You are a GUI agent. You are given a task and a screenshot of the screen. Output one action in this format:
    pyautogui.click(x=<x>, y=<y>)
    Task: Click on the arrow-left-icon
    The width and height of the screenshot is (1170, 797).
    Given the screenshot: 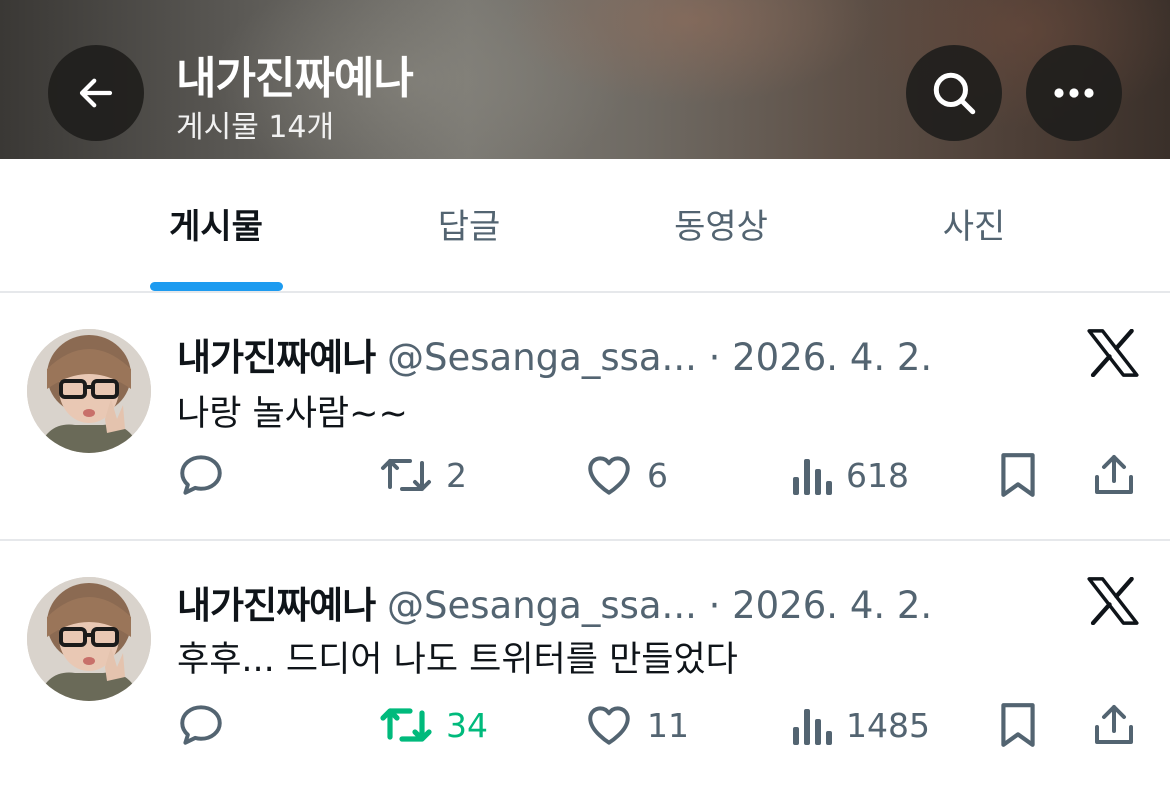 What is the action you would take?
    pyautogui.click(x=96, y=93)
    